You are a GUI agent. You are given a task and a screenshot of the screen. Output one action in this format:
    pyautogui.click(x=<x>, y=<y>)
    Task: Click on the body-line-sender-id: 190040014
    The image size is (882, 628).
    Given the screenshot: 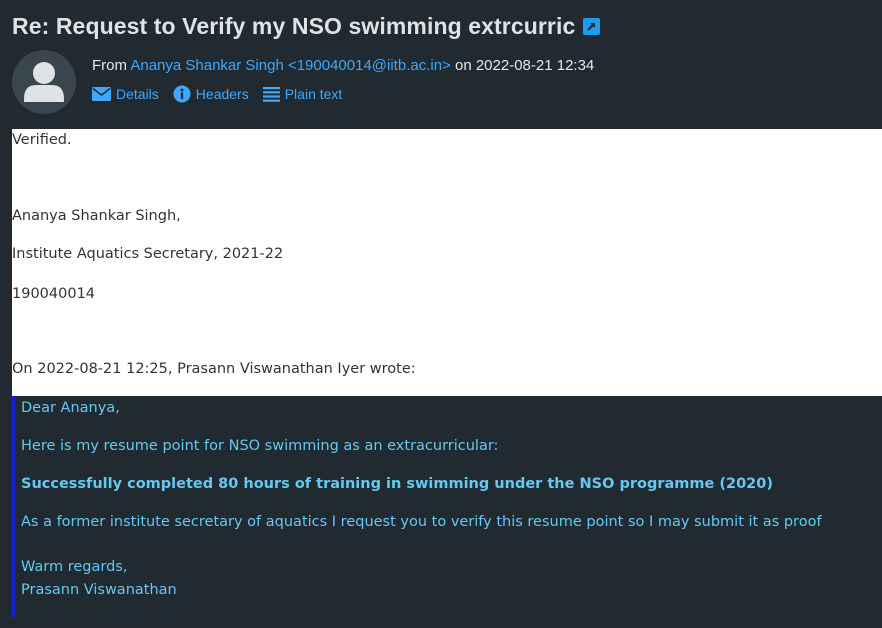 What is the action you would take?
    pyautogui.click(x=54, y=294)
    